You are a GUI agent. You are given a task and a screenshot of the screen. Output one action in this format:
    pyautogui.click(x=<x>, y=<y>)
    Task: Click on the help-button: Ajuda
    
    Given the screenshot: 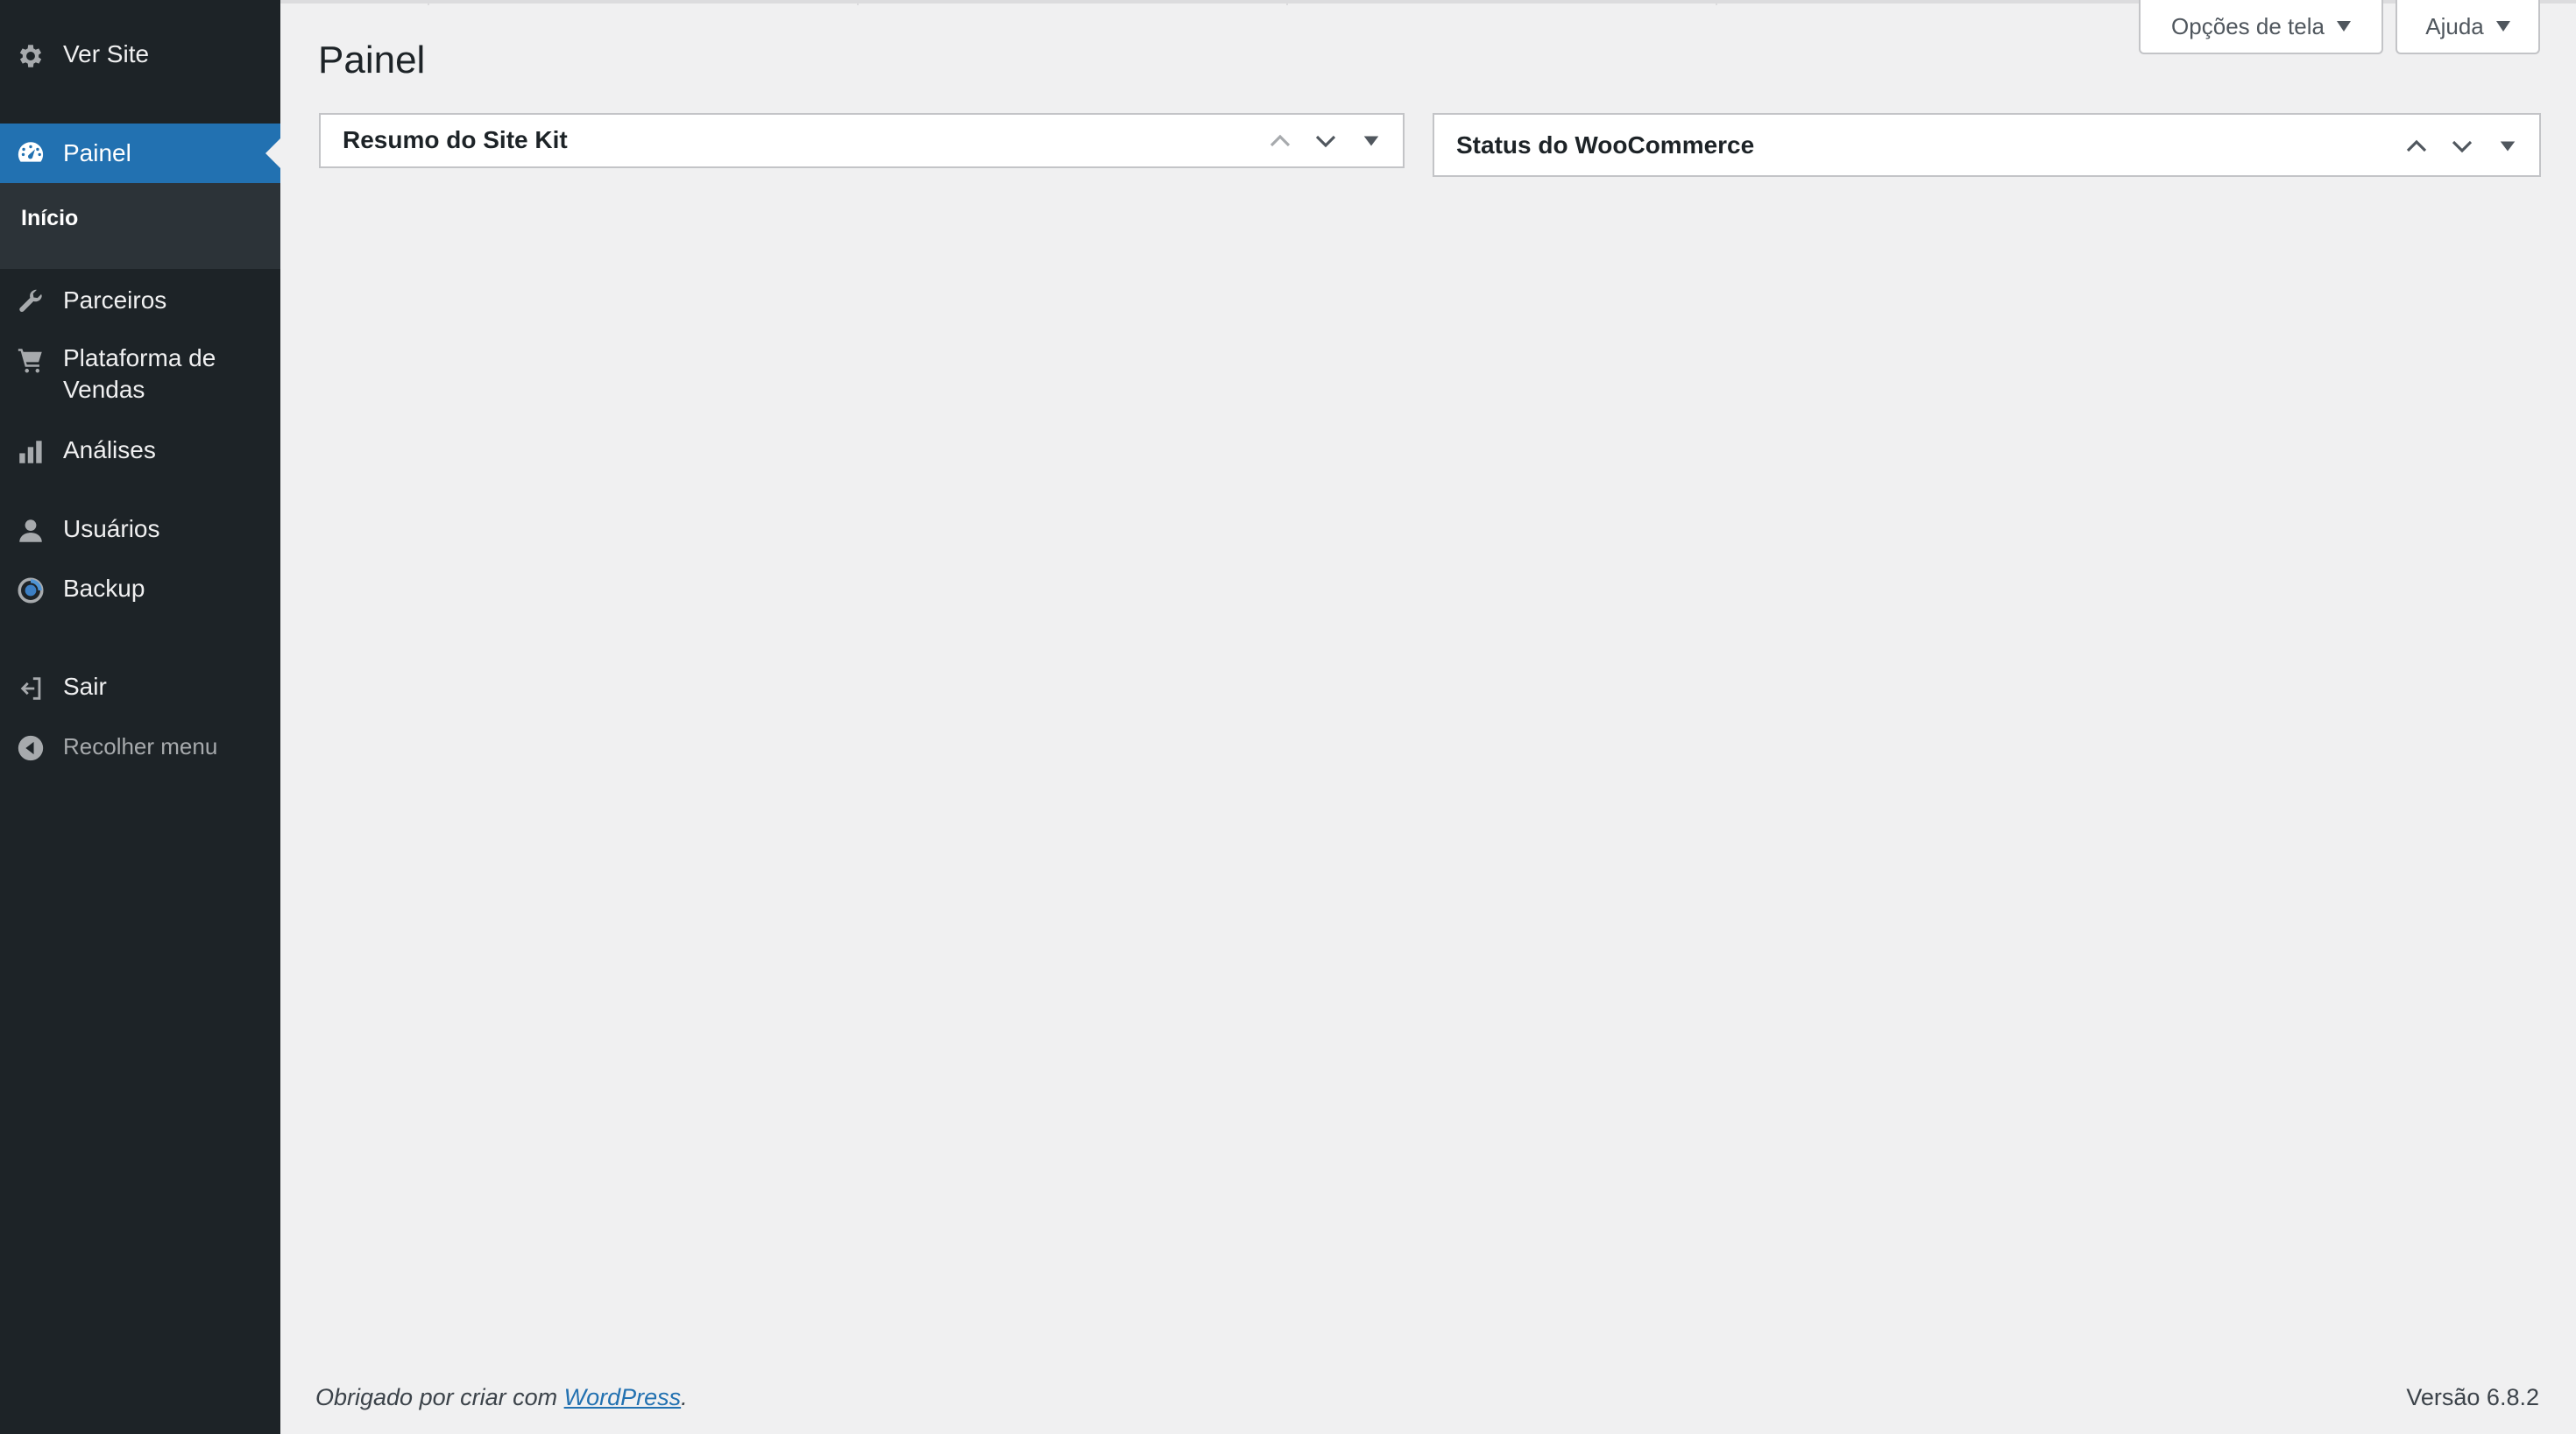 What is the action you would take?
    pyautogui.click(x=2468, y=27)
    